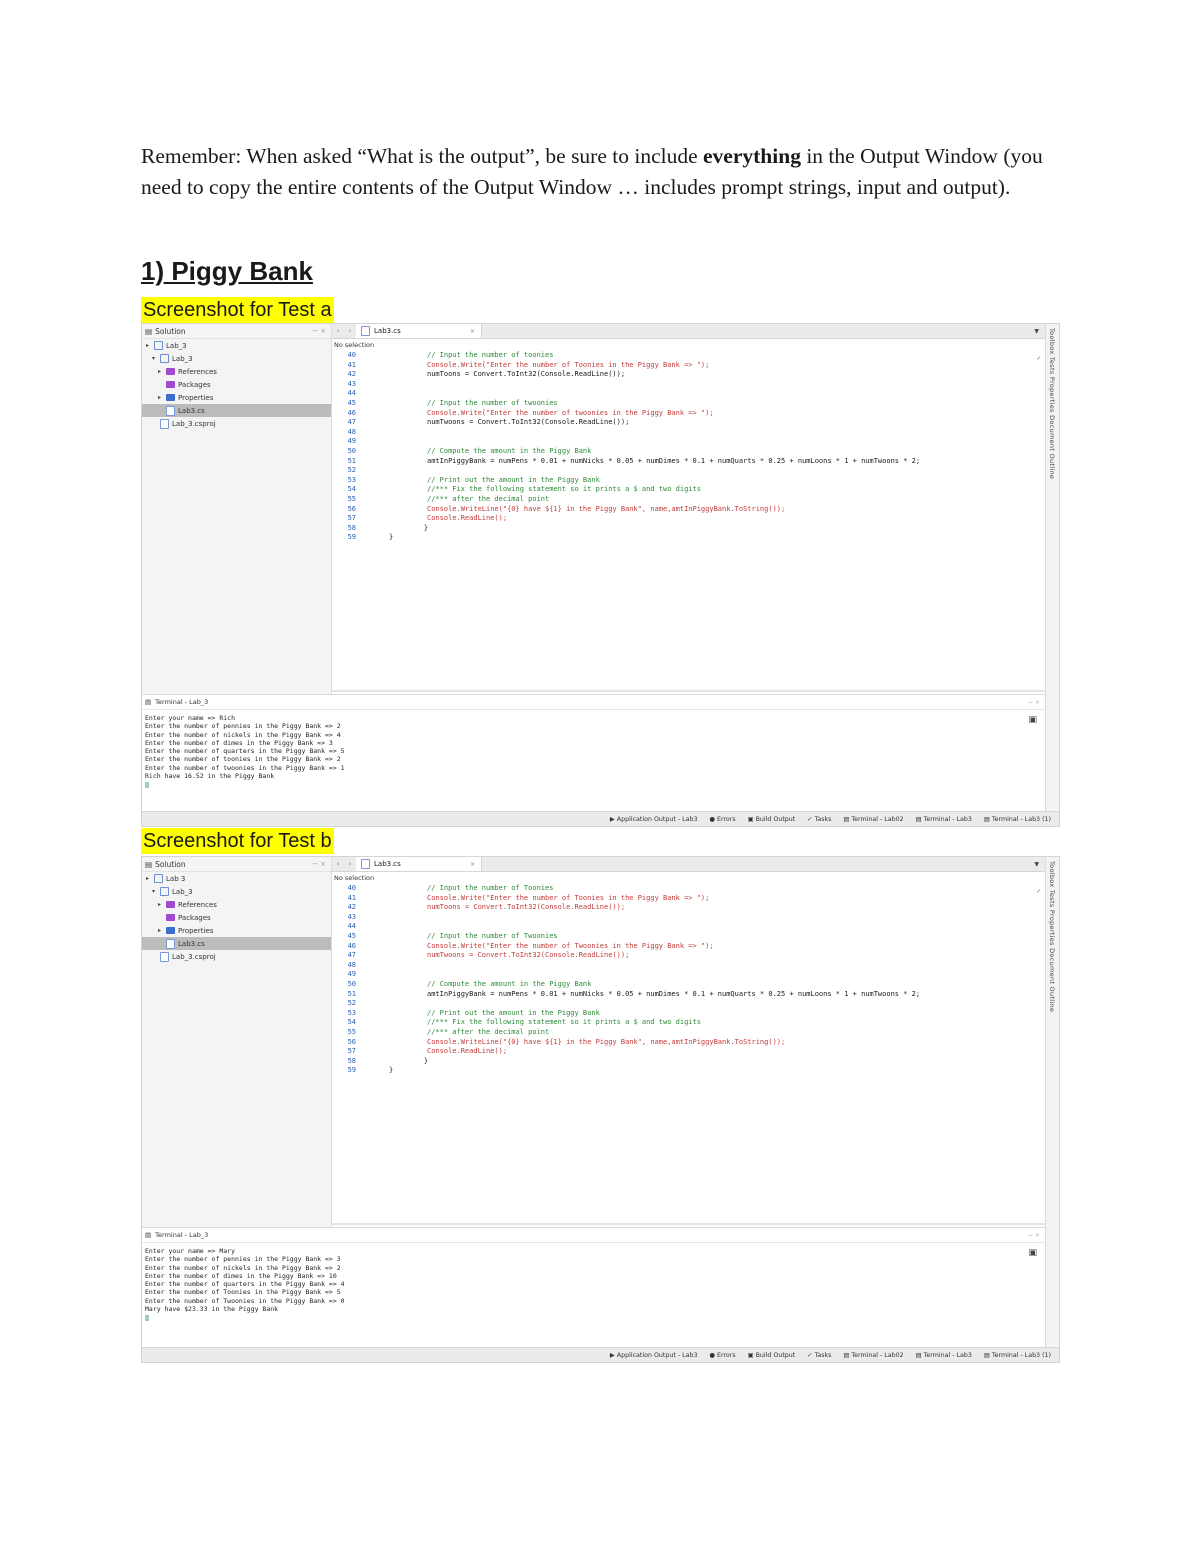 This screenshot has width=1200, height=1553. Describe the element at coordinates (351, 1012) in the screenshot. I see `line-number: 53` at that location.